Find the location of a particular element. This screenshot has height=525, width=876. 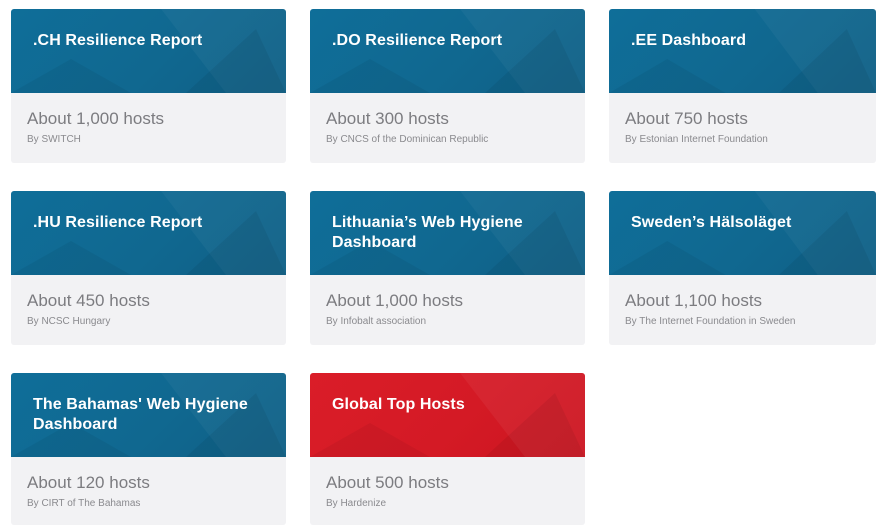

card-header: Lithuania’s Web Hygiene Dashboard is located at coordinates (447, 233).